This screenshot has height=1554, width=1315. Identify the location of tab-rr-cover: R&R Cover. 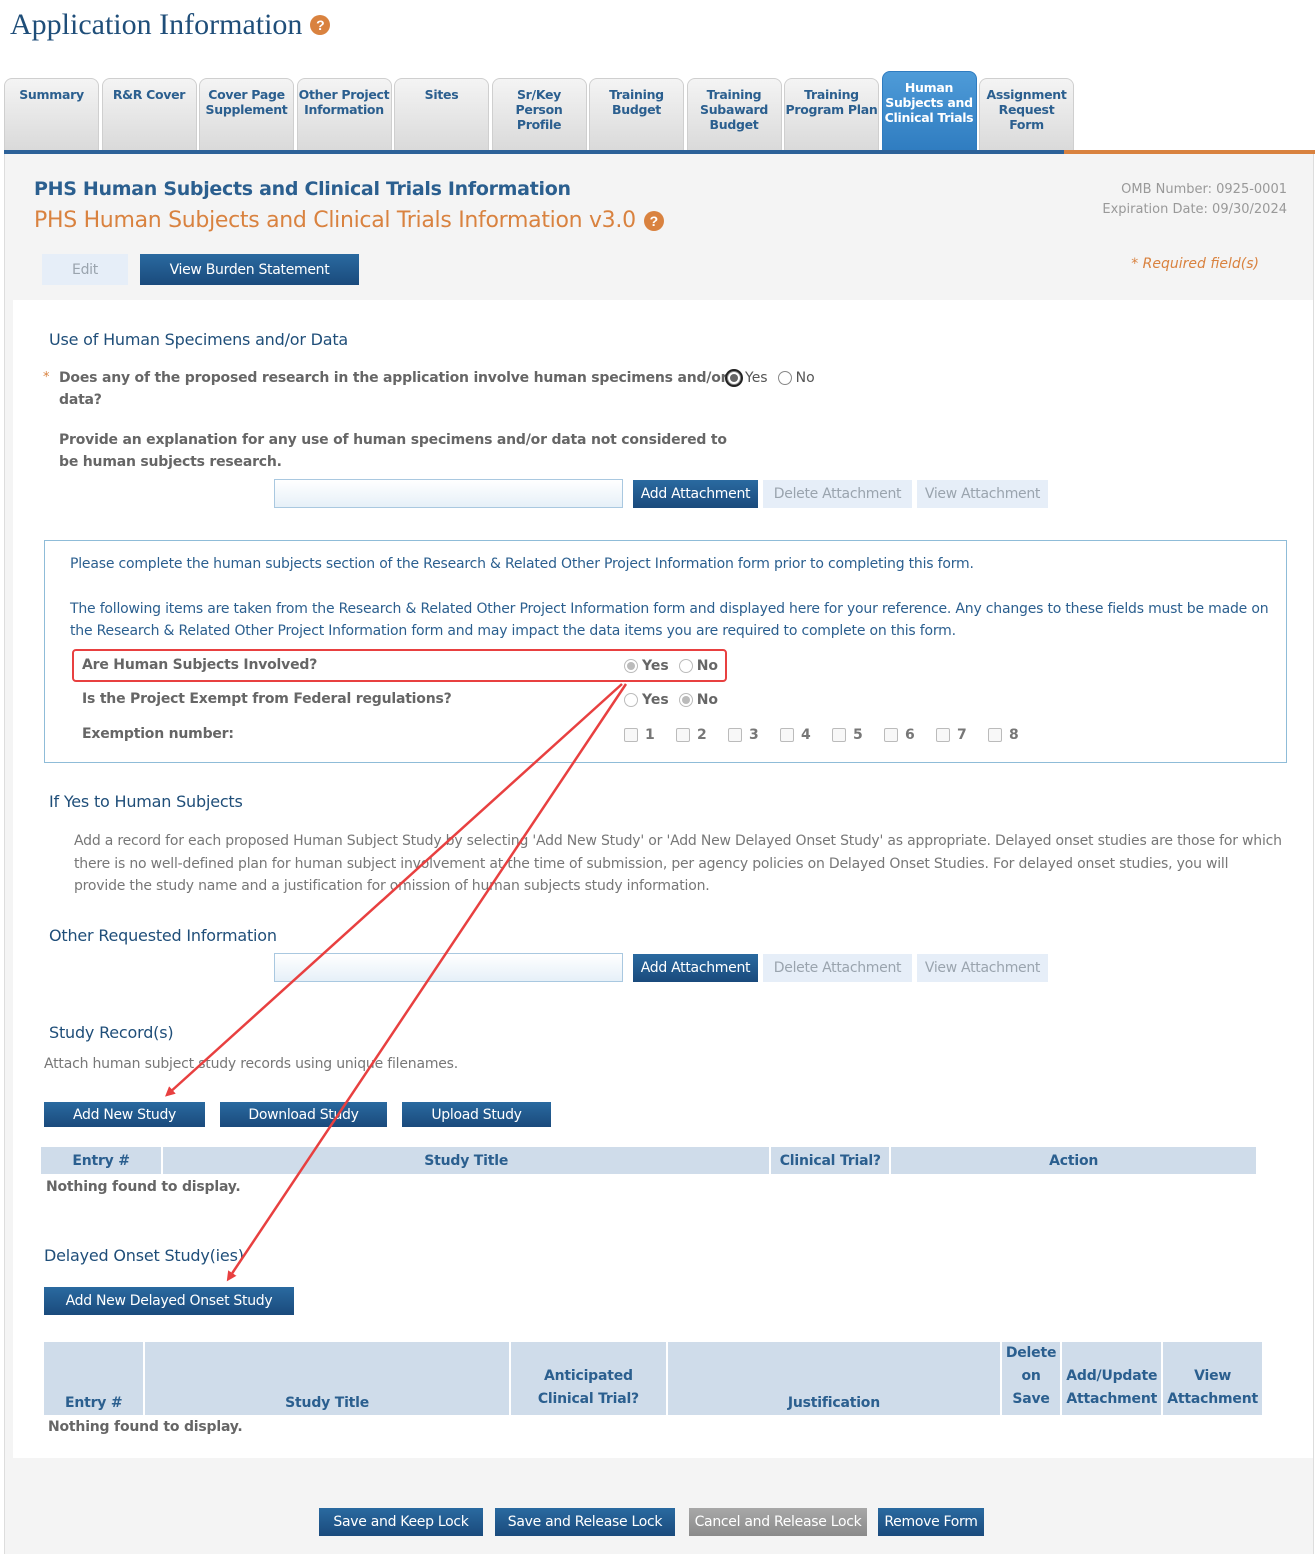
(149, 115).